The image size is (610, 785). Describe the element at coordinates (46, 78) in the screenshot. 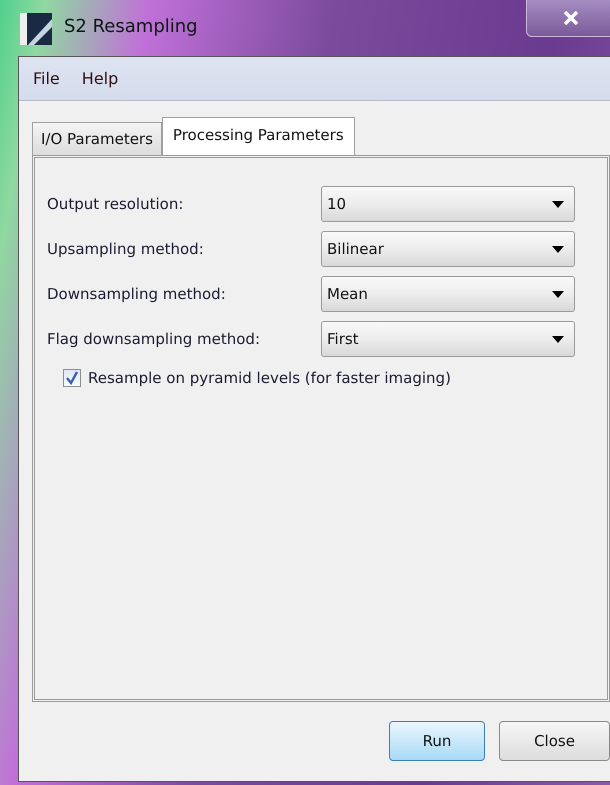

I see `menu-item: File` at that location.